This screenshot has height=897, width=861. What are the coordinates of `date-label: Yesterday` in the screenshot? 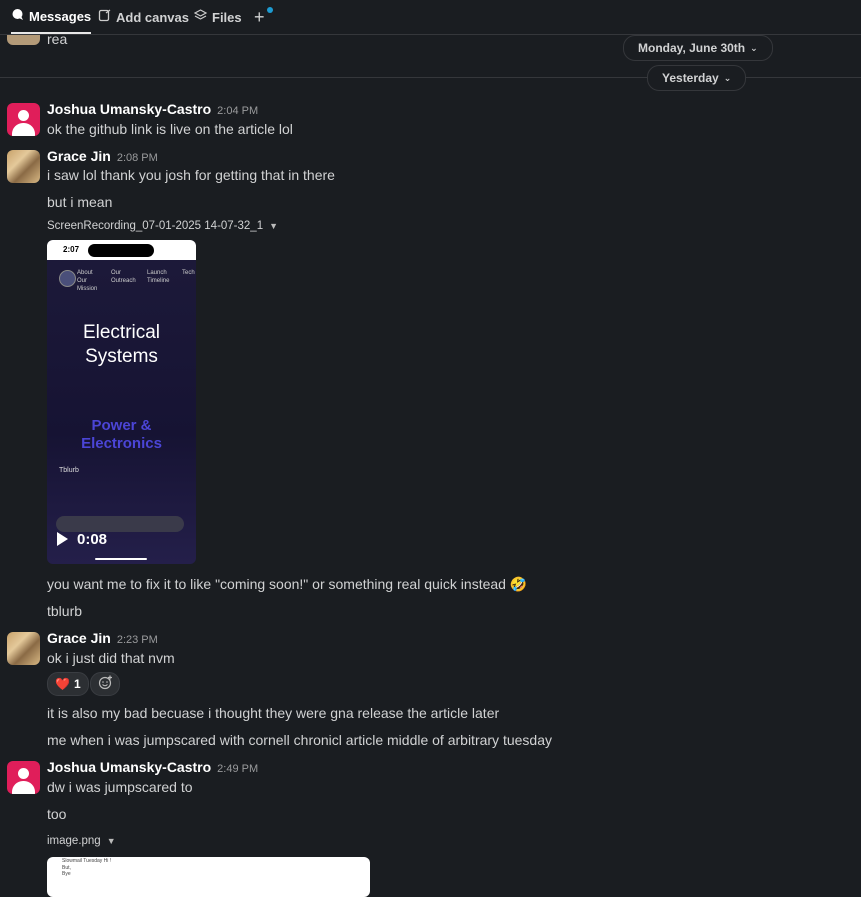 It's located at (690, 78).